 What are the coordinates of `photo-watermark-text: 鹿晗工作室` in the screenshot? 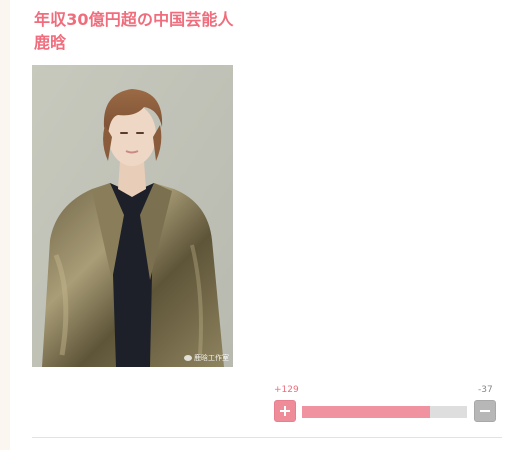 It's located at (211, 358).